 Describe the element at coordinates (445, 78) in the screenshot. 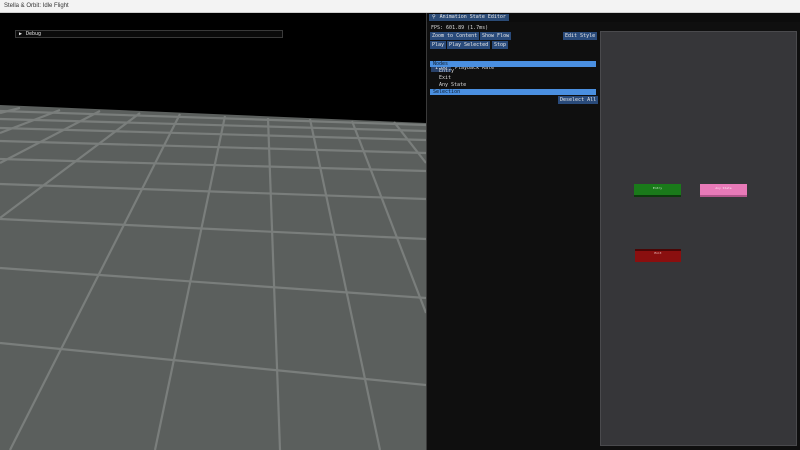

I see `list-item-exit: Exit` at that location.